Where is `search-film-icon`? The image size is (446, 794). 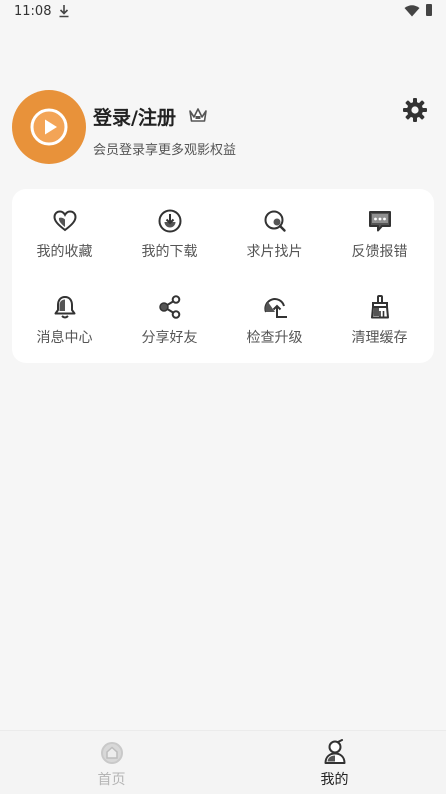
search-film-icon is located at coordinates (275, 221).